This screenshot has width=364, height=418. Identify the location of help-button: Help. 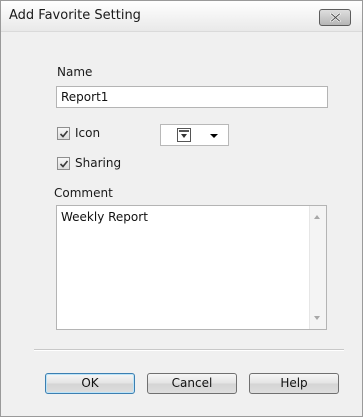
(294, 383).